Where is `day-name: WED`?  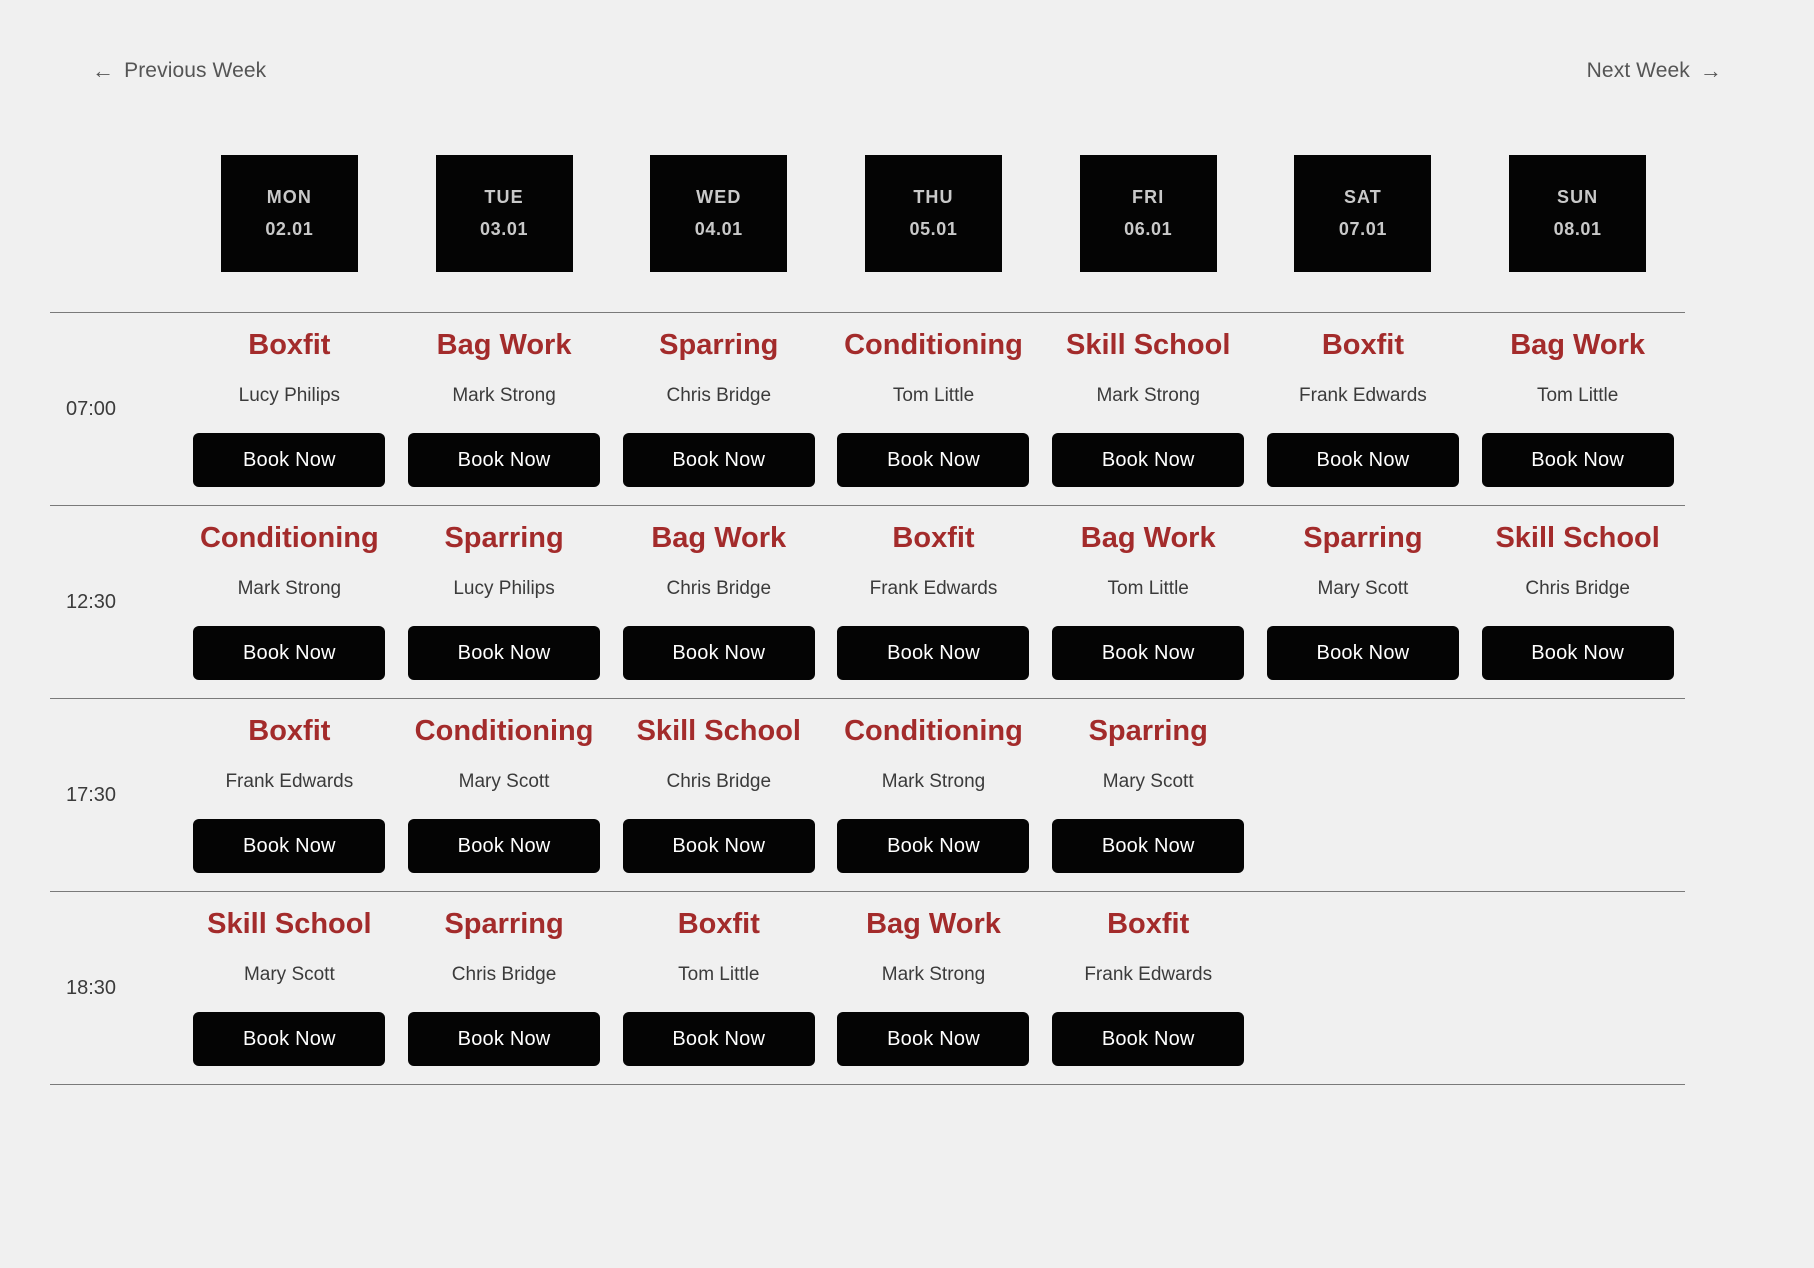
day-name: WED is located at coordinates (719, 197).